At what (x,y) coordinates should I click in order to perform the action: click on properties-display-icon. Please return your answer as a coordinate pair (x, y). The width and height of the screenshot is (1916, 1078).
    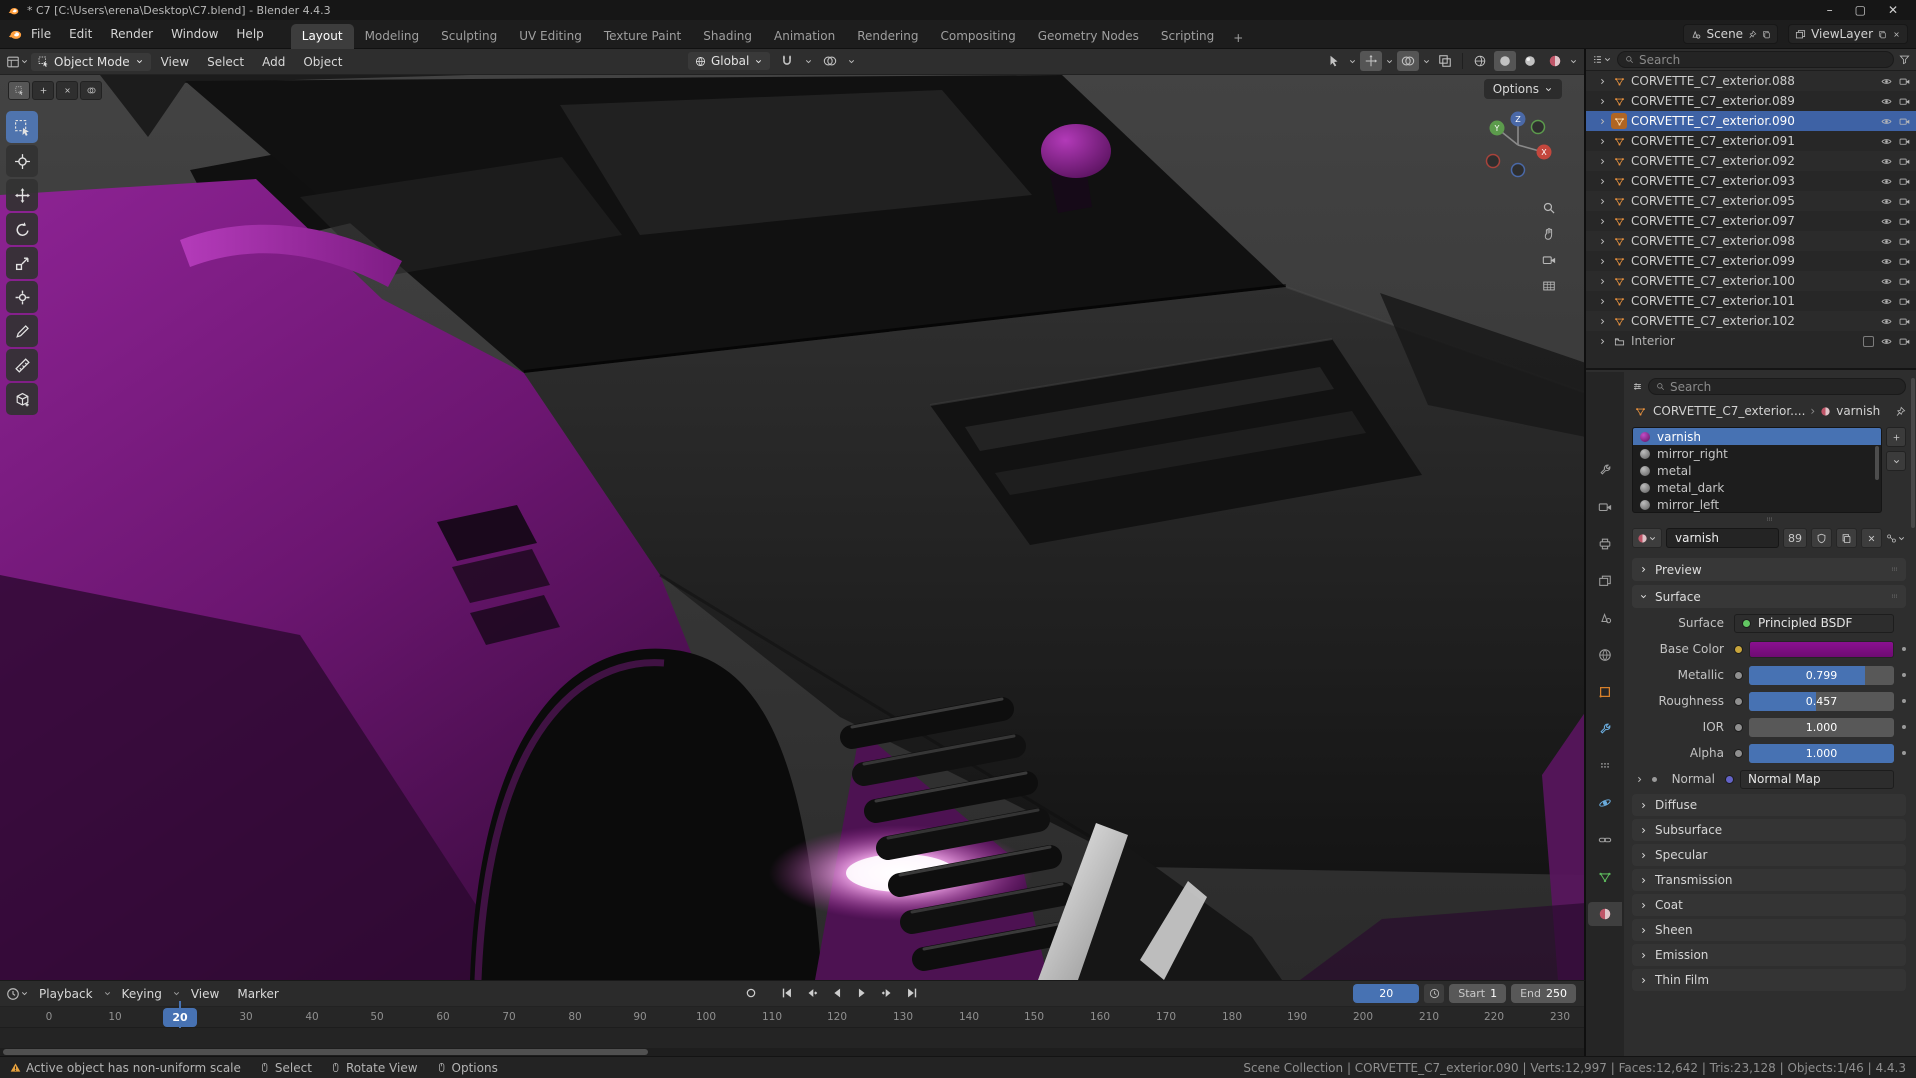
    Looking at the image, I should click on (1637, 386).